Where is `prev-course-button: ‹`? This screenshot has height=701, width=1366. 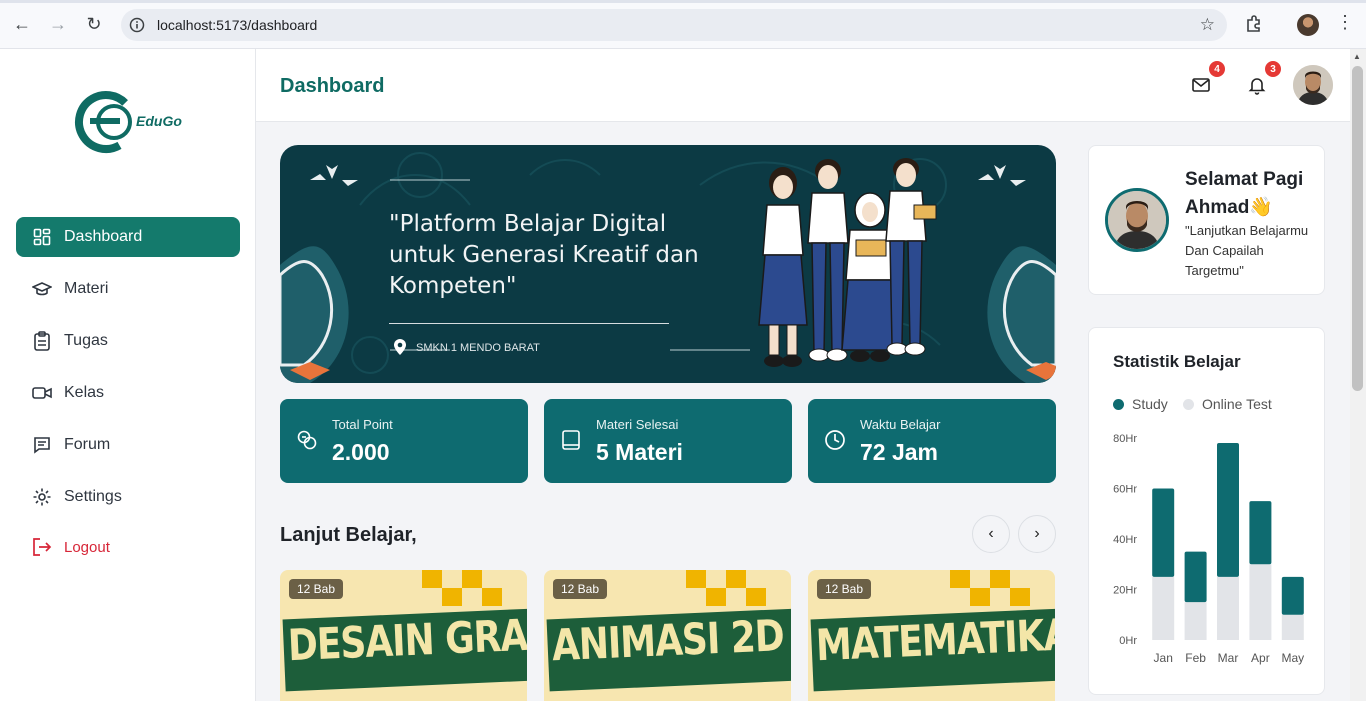 prev-course-button: ‹ is located at coordinates (991, 534).